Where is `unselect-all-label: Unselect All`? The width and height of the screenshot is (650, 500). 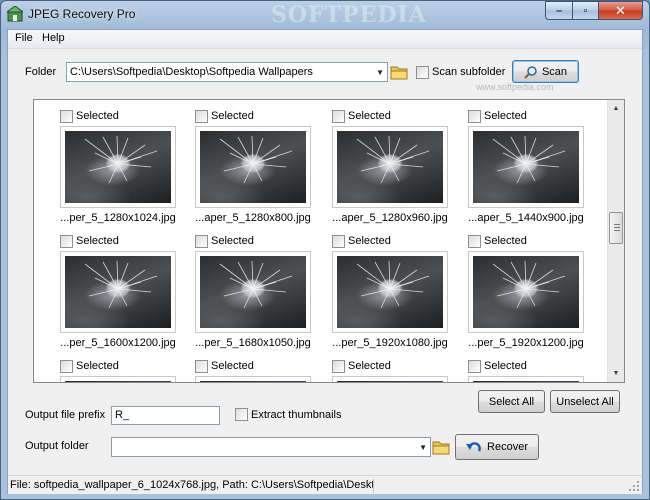 unselect-all-label: Unselect All is located at coordinates (585, 401).